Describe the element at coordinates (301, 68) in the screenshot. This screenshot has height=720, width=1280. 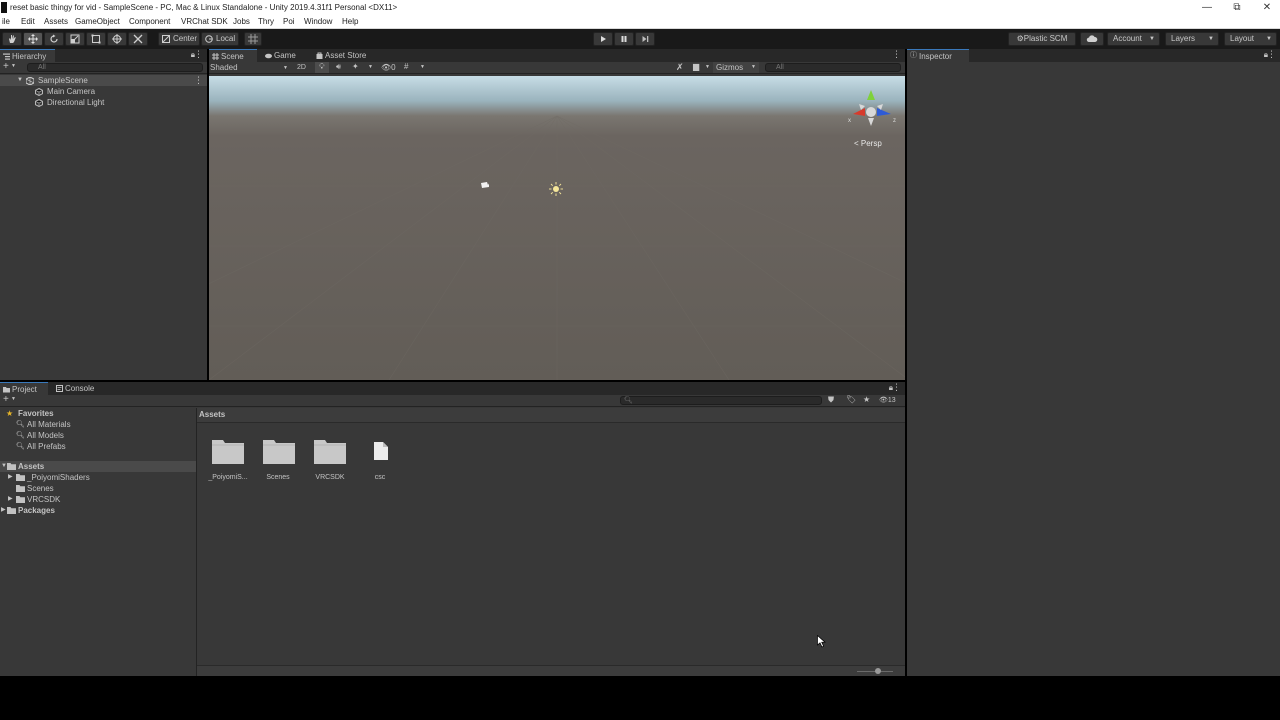
I see `2d-mode-toggle: 2D` at that location.